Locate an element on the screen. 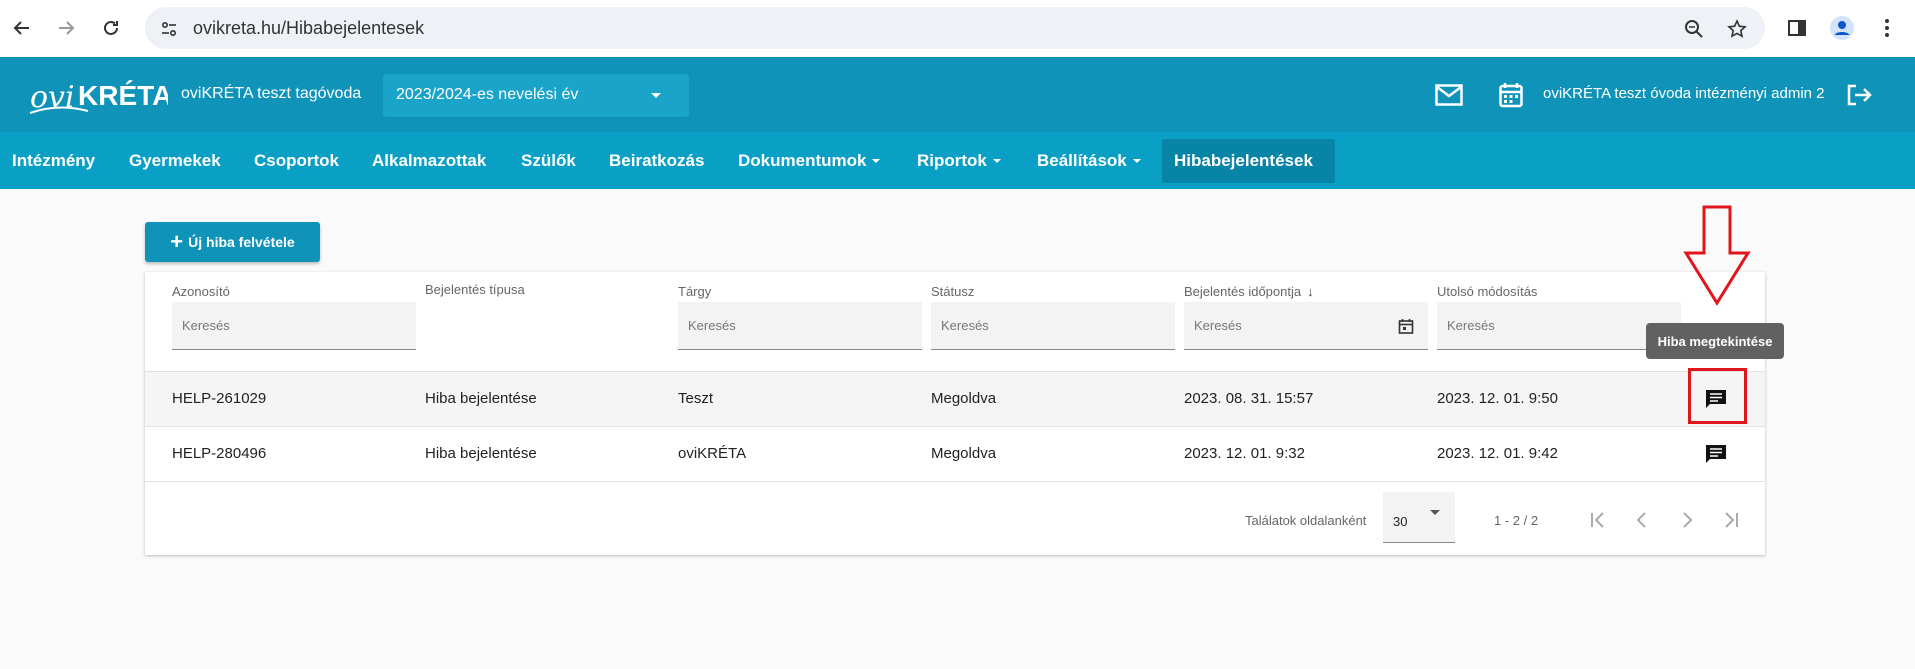  column-header-tipus: Bejelentés típusa is located at coordinates (475, 289).